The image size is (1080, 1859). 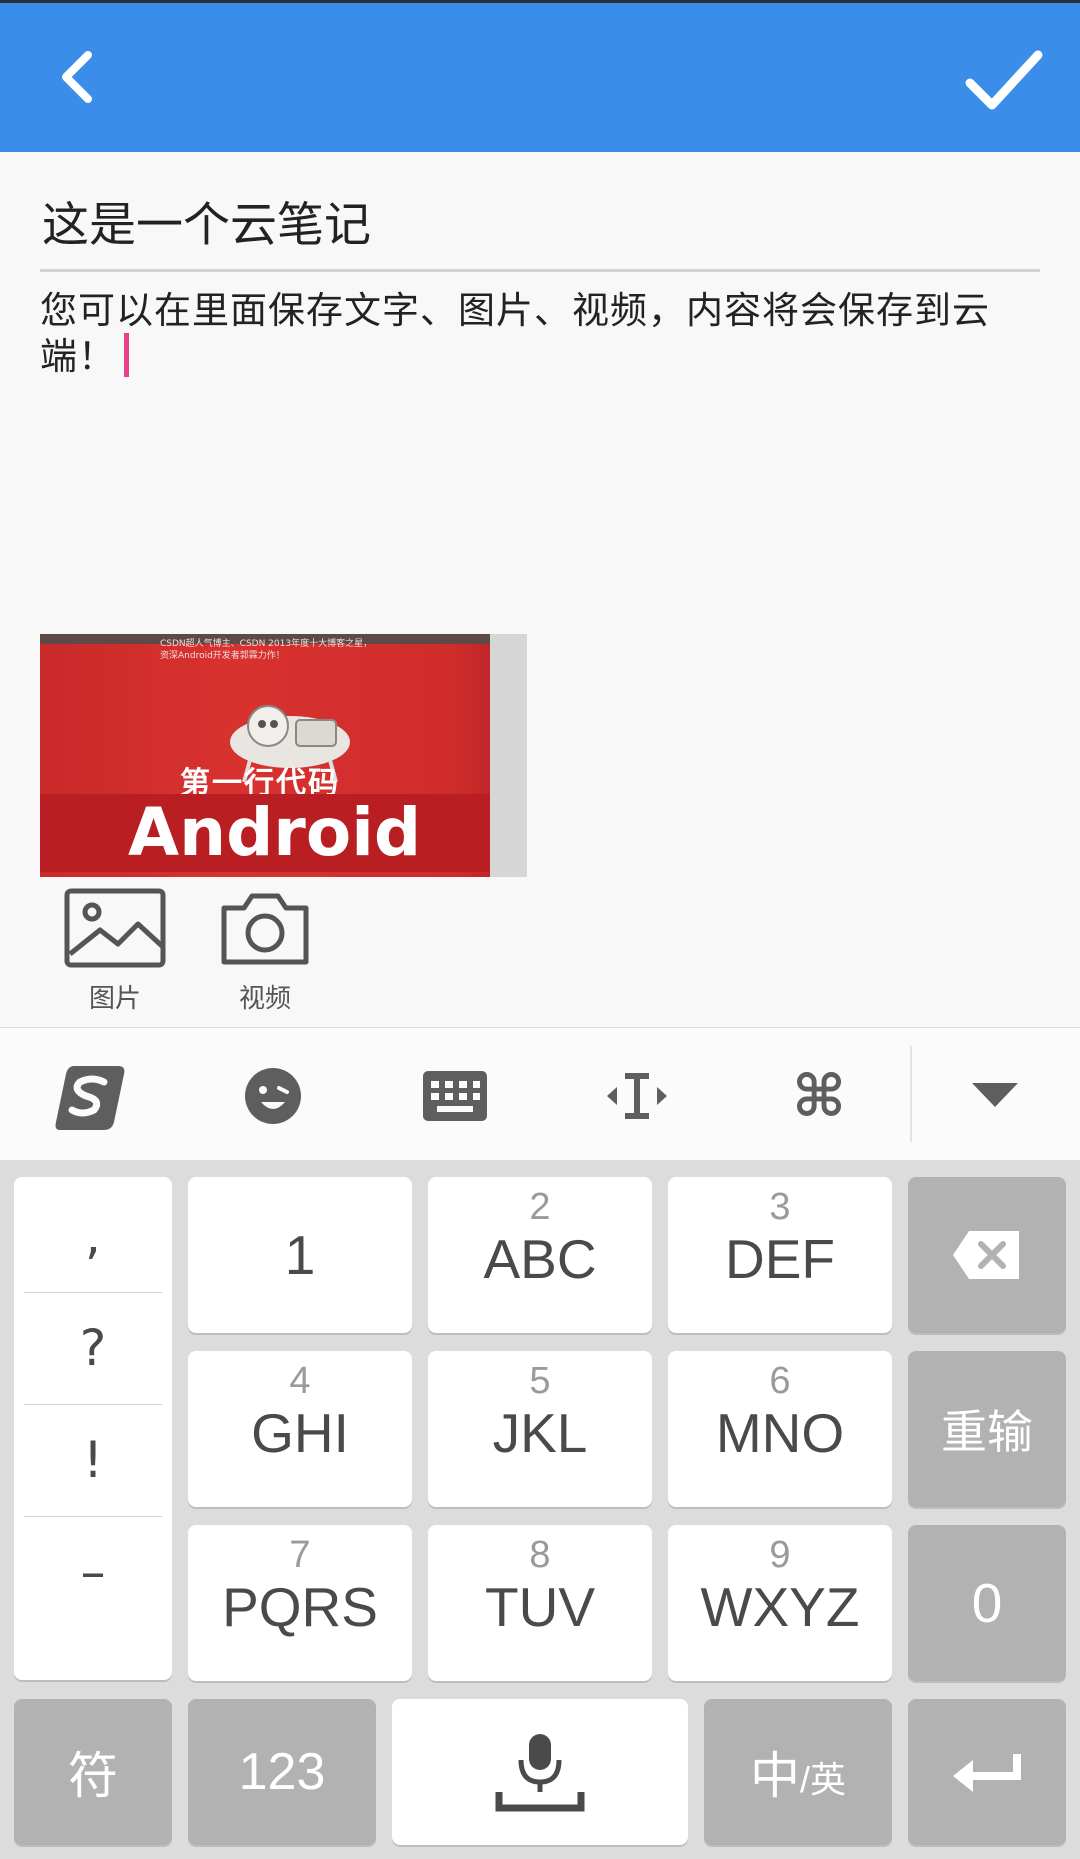 I want to click on command-button: ⌘, so click(x=819, y=1096).